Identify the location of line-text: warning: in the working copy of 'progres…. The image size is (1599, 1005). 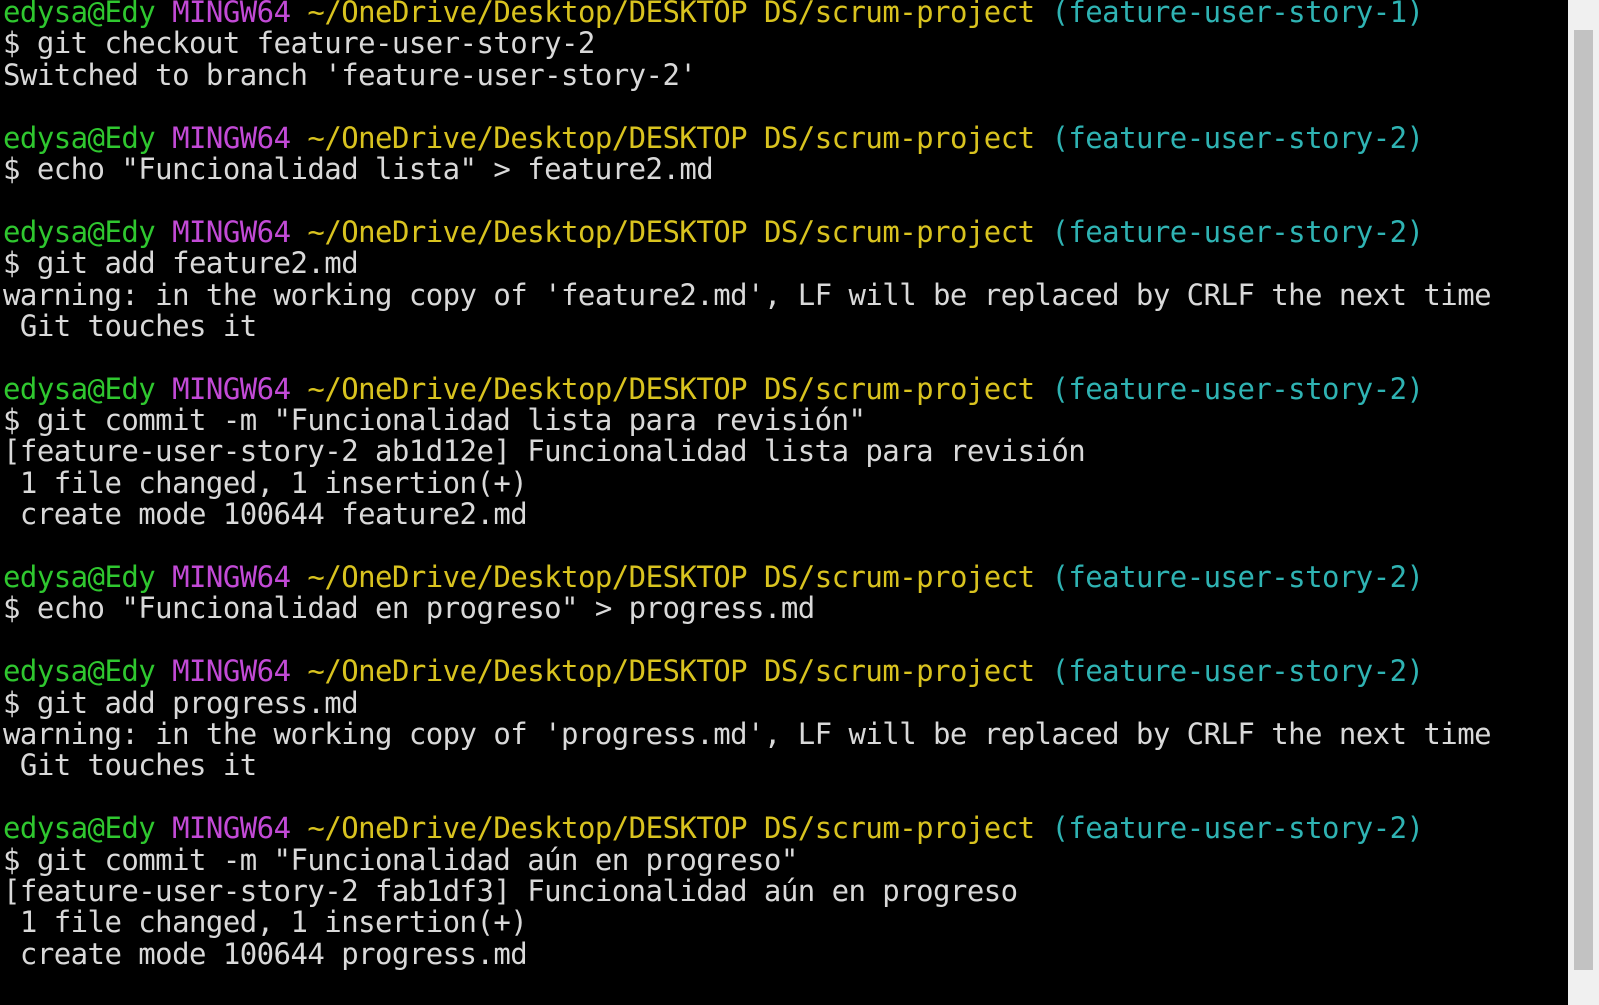
(747, 733).